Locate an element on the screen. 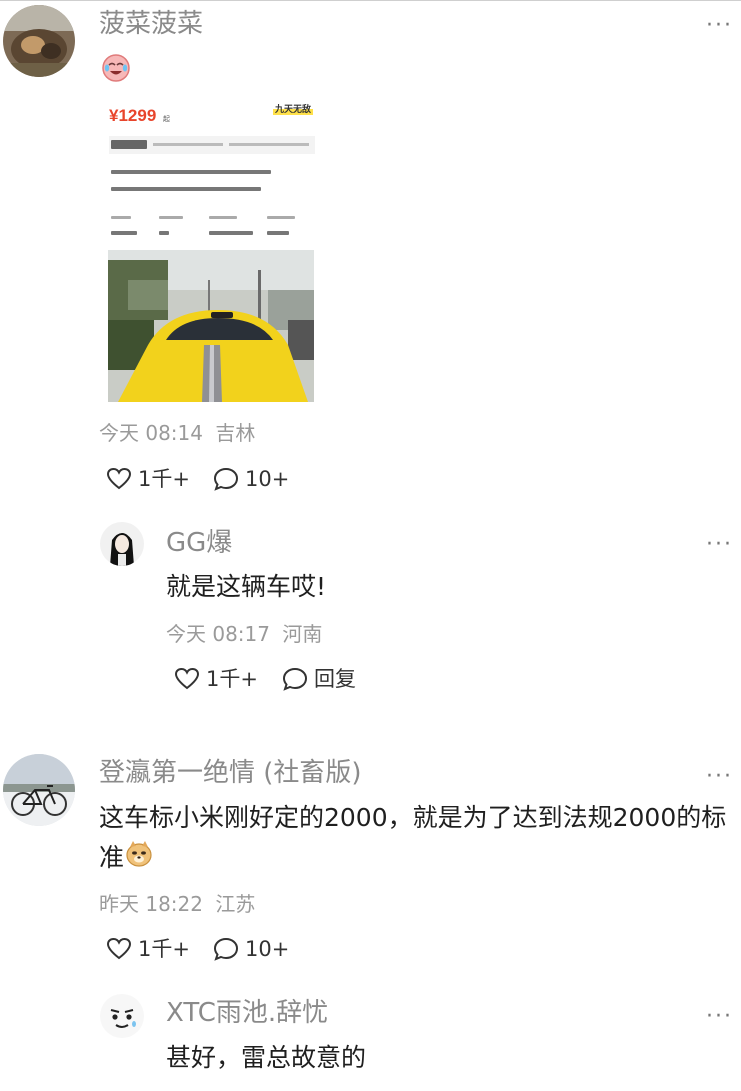  comment-location: 吉林 is located at coordinates (235, 433).